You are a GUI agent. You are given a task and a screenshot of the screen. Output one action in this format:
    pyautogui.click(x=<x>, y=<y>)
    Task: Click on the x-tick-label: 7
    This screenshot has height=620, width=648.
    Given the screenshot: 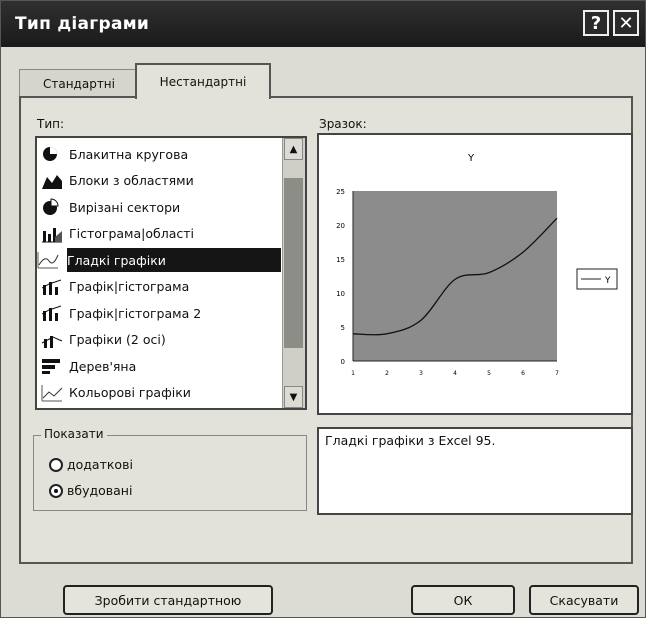 What is the action you would take?
    pyautogui.click(x=557, y=373)
    